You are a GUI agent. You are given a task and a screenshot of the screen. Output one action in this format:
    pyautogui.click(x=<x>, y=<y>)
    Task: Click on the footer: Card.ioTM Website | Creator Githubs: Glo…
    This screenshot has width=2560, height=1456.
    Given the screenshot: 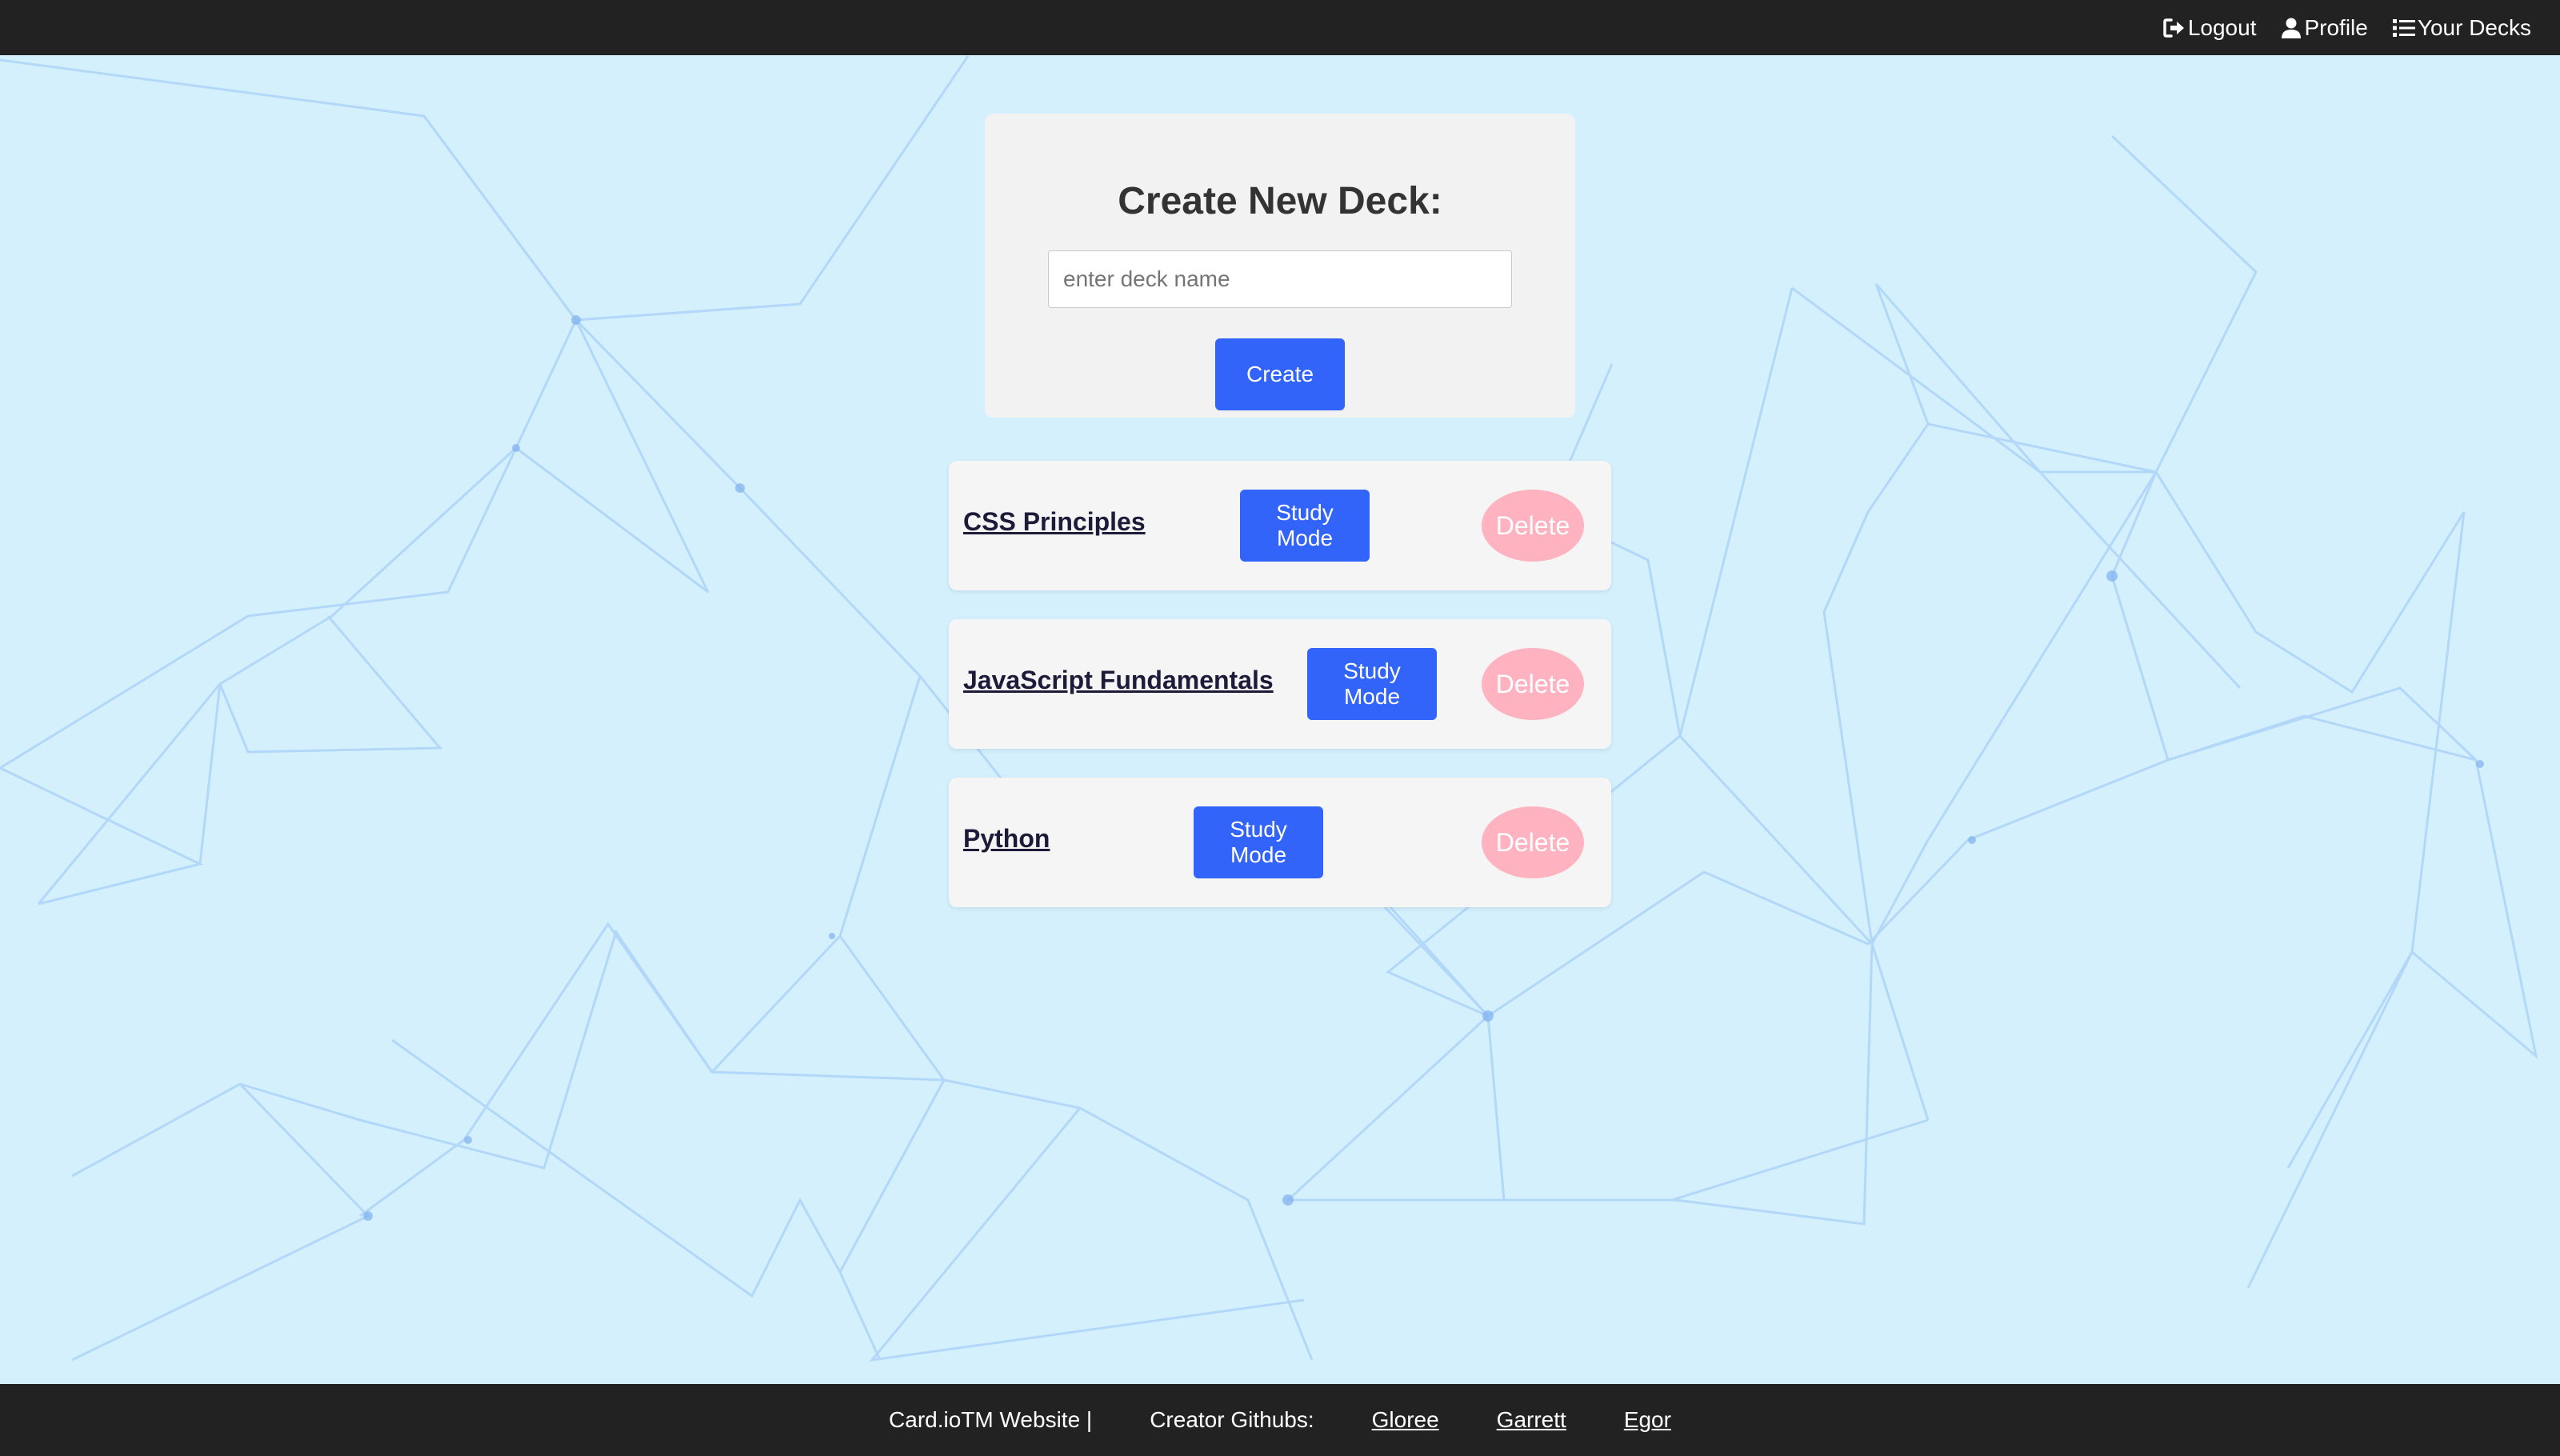 What is the action you would take?
    pyautogui.click(x=1280, y=1420)
    